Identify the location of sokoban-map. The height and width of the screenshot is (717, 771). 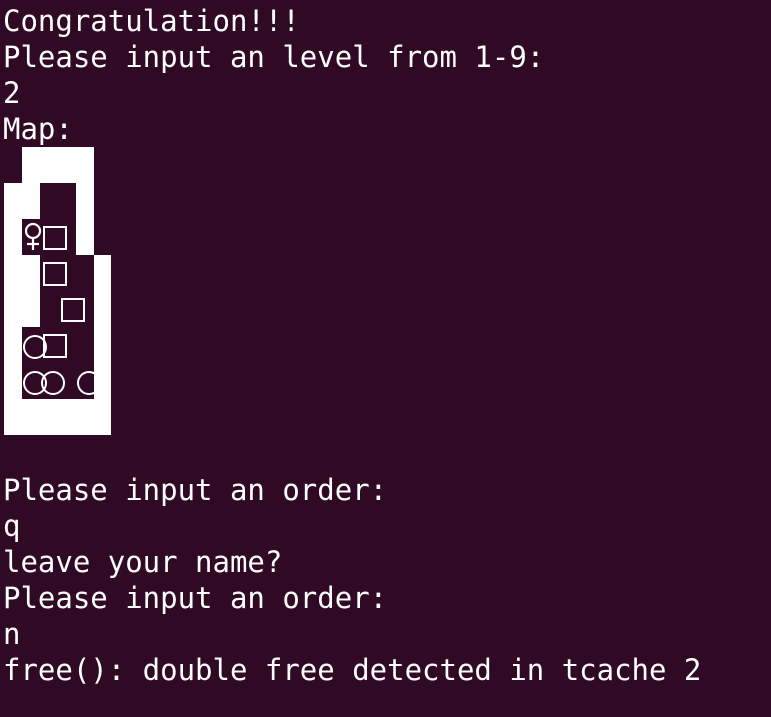
(60, 292).